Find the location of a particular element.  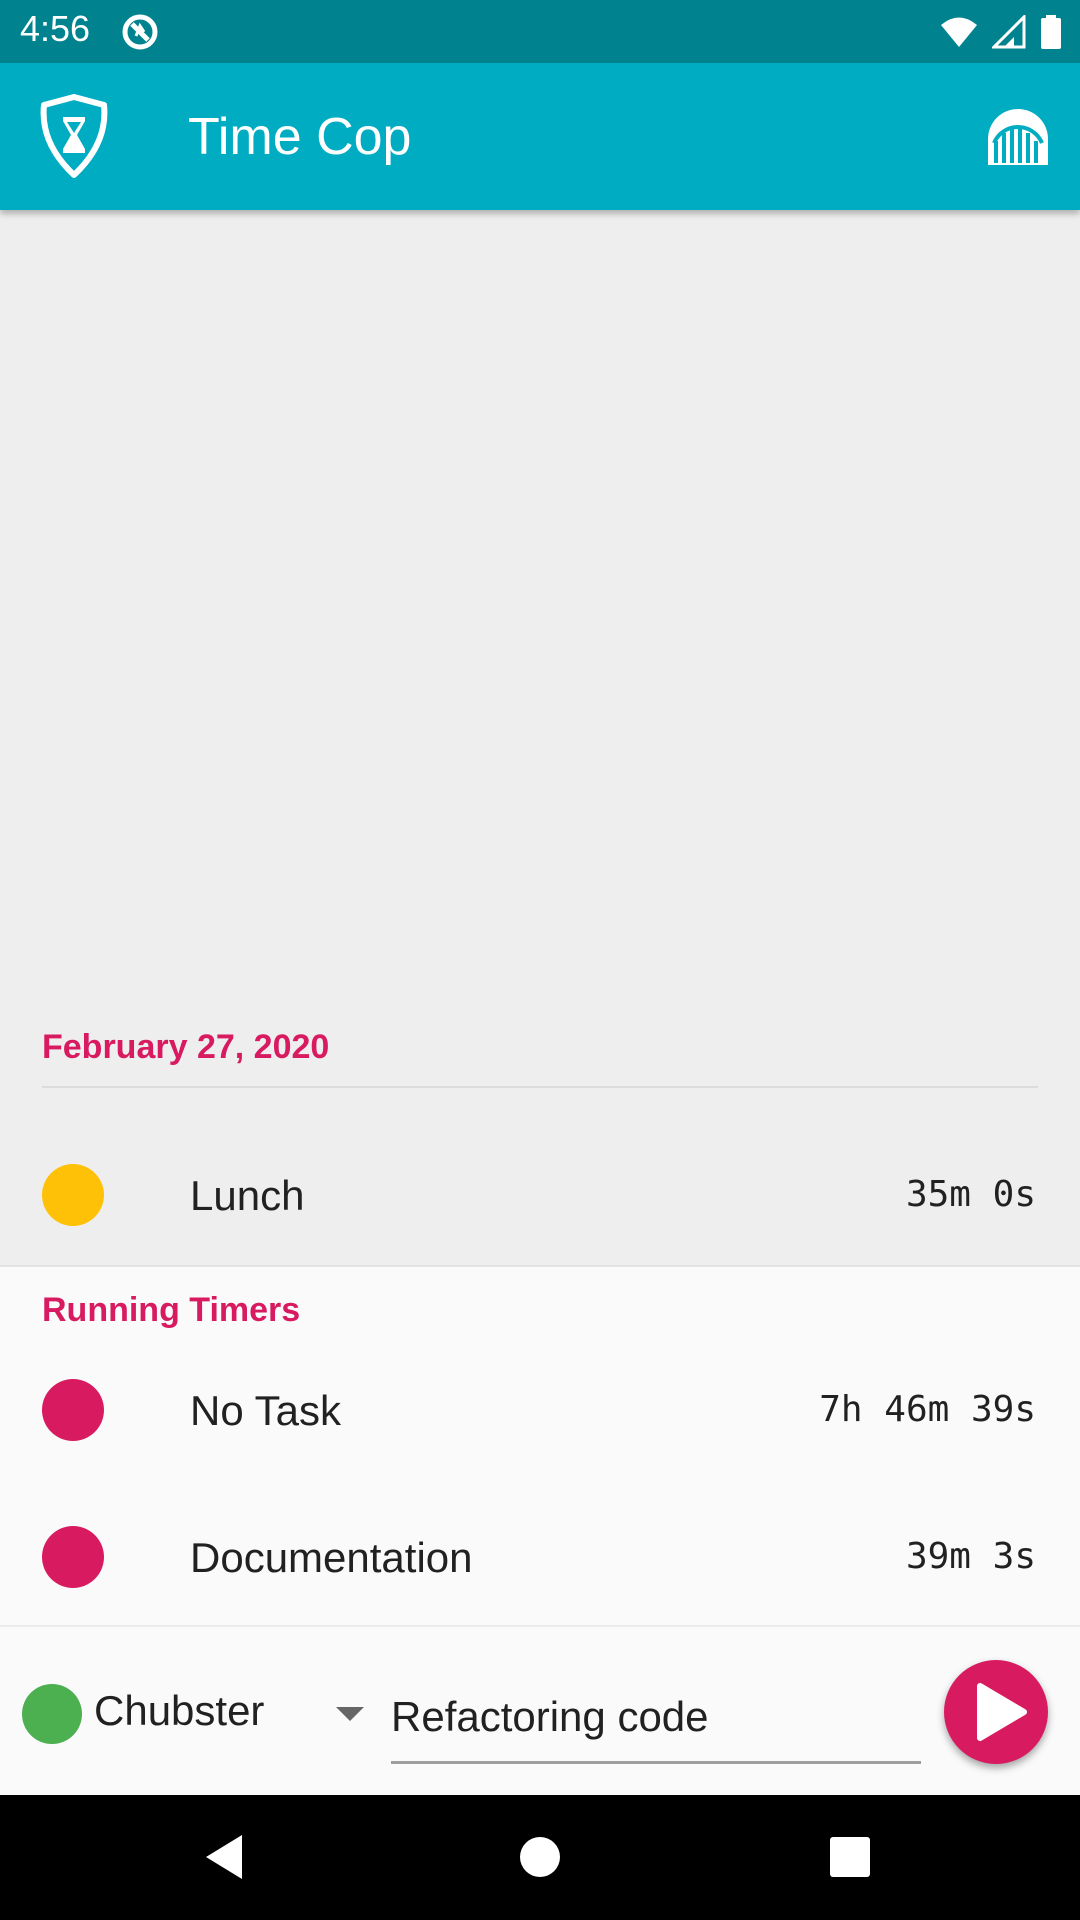

list-item: No Task 7h 46m 39s is located at coordinates (540, 1412).